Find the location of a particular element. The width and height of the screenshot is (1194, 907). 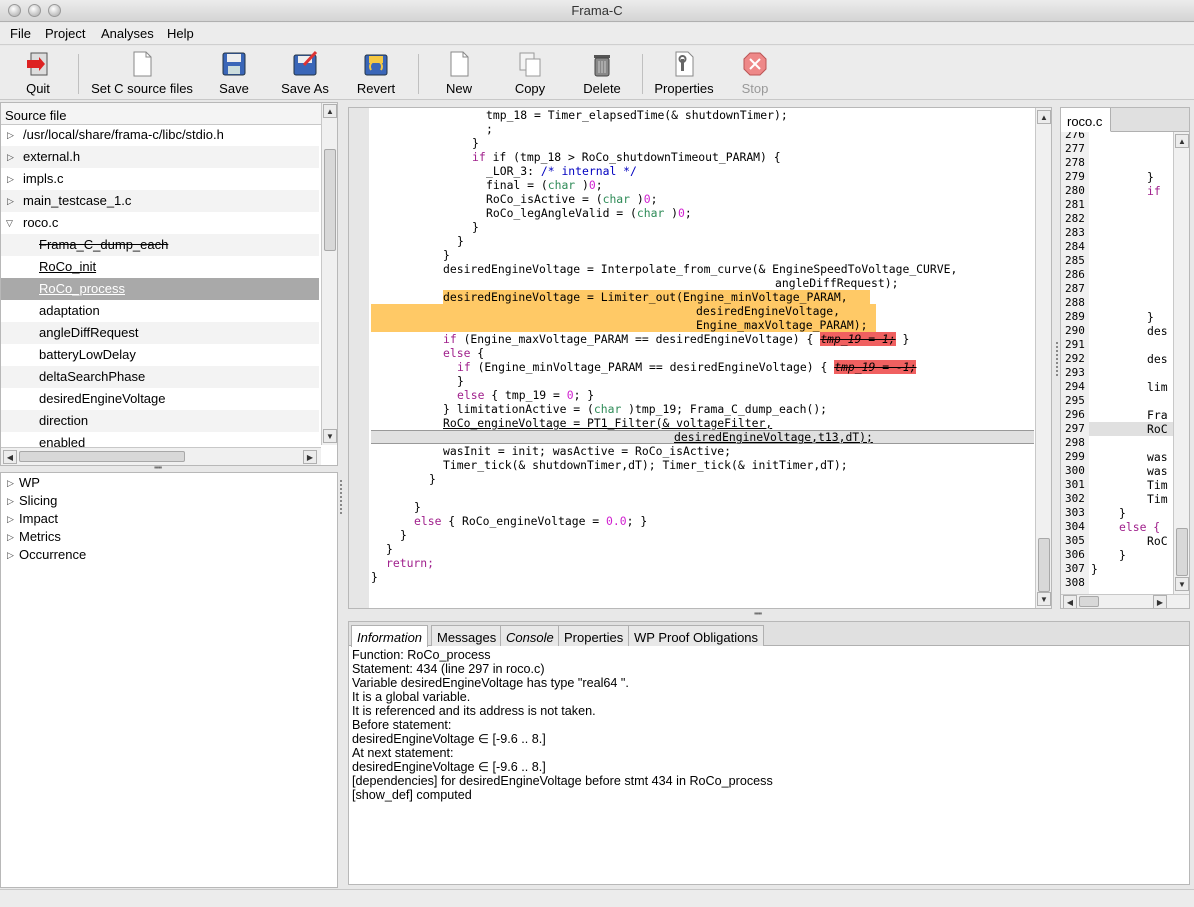

expand-occurrence-icon: ▷ is located at coordinates (10, 555).